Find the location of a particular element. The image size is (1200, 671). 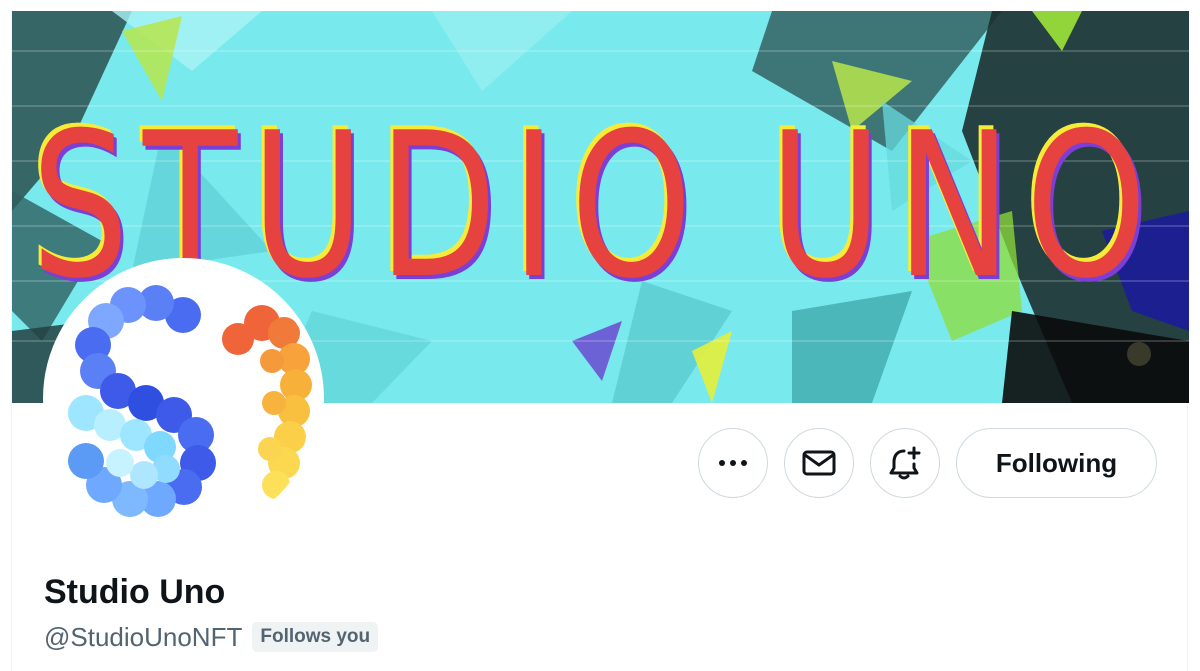

more-horizontal-icon is located at coordinates (733, 463).